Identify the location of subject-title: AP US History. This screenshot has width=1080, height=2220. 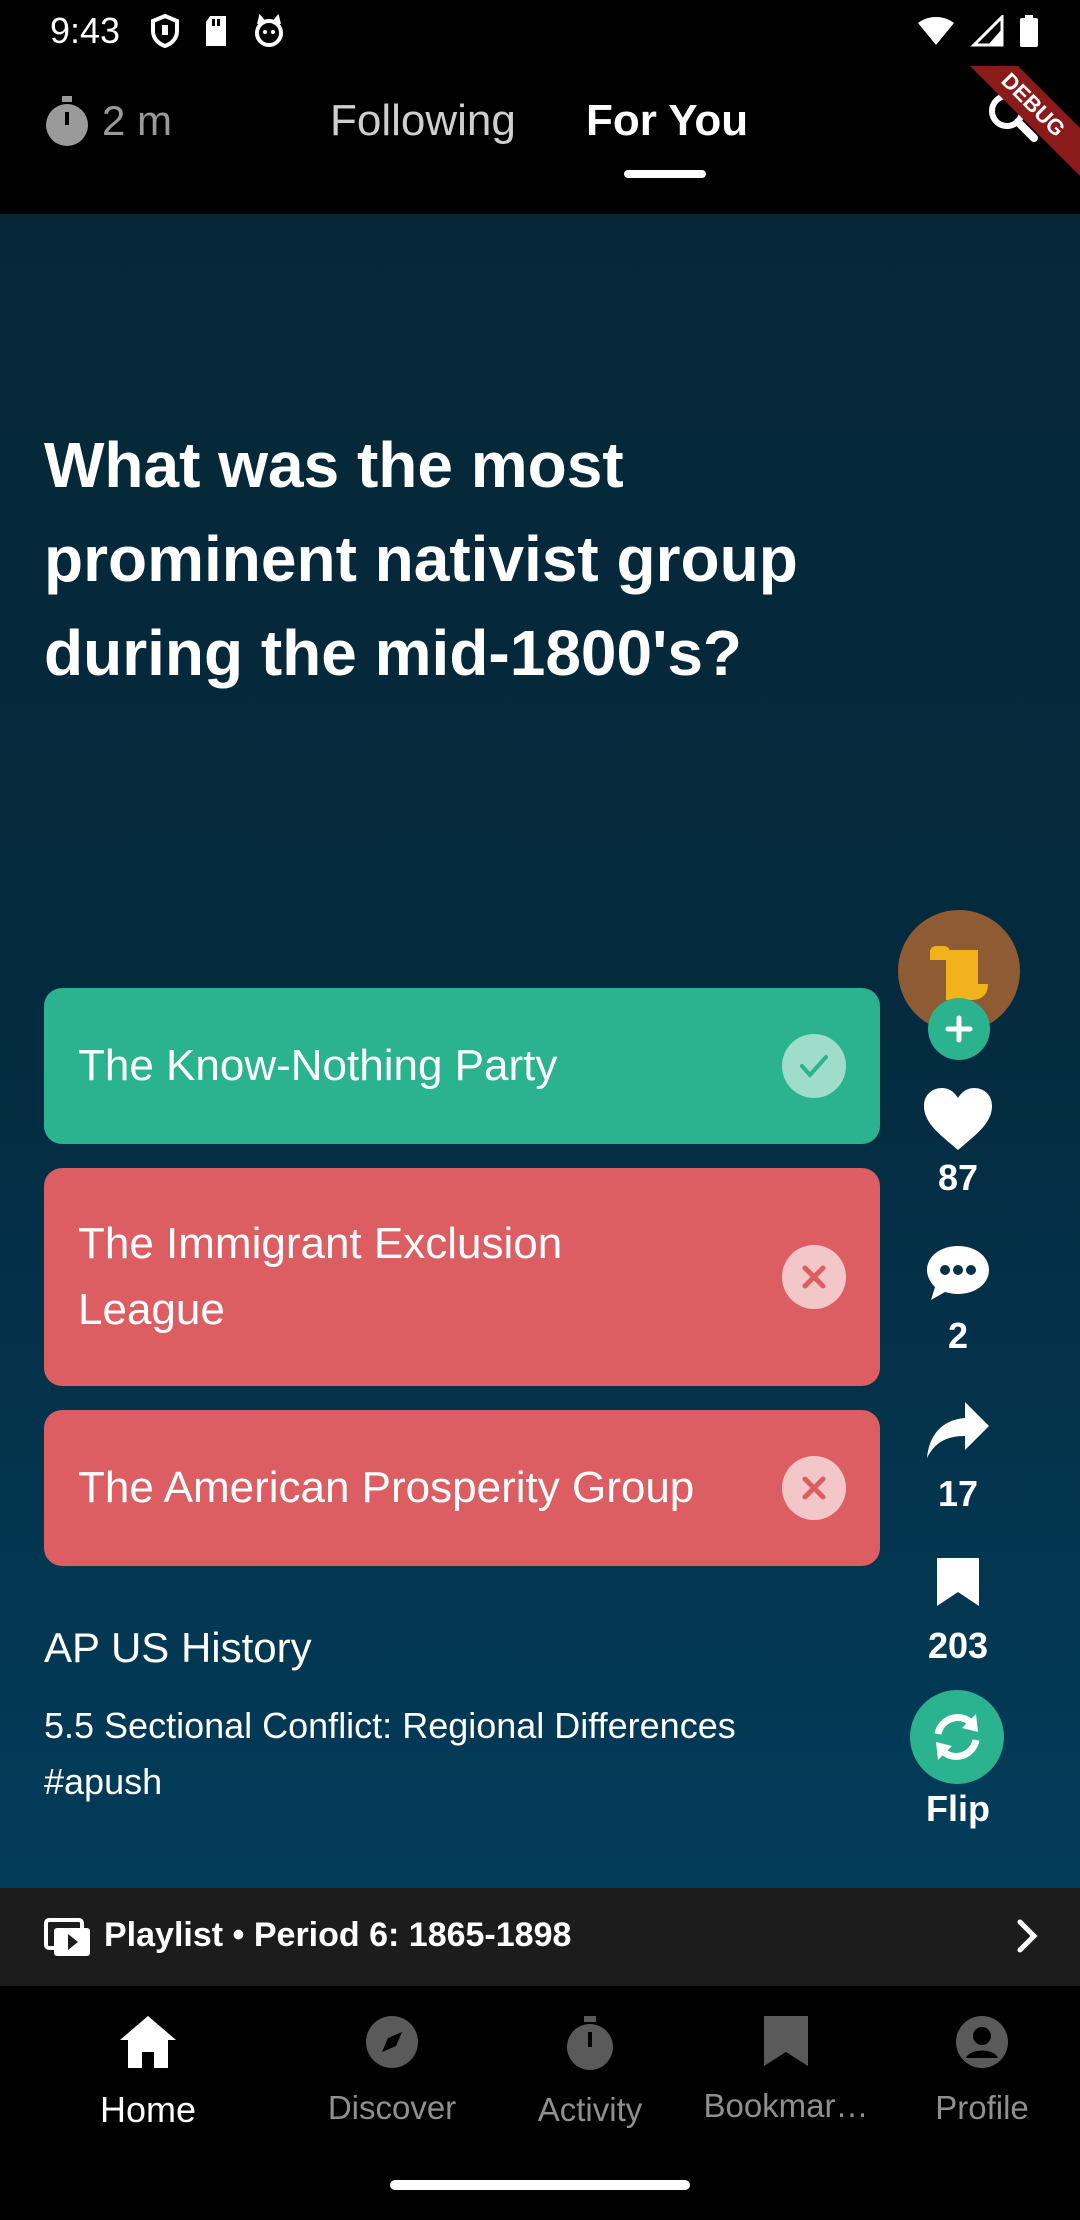
(178, 1647).